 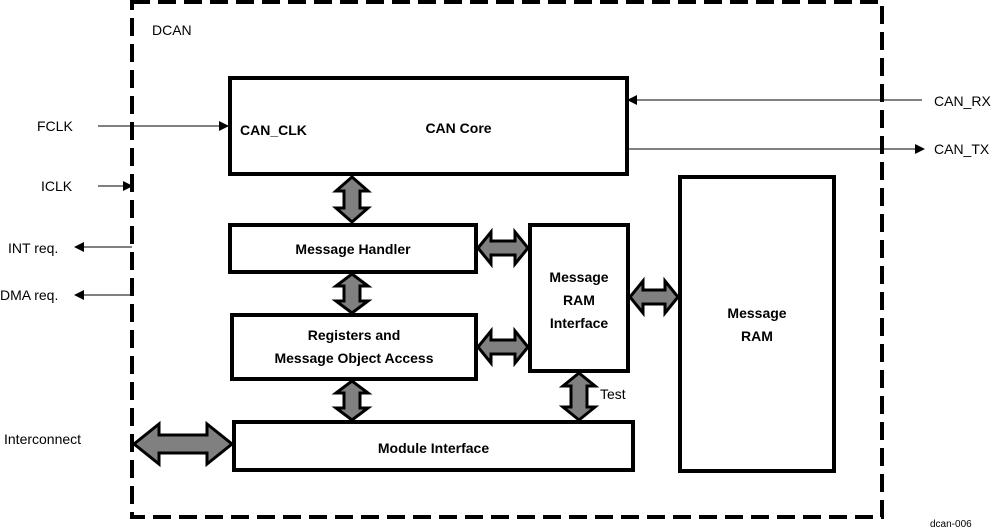 I want to click on mri-title-line3: Interface, so click(x=579, y=323).